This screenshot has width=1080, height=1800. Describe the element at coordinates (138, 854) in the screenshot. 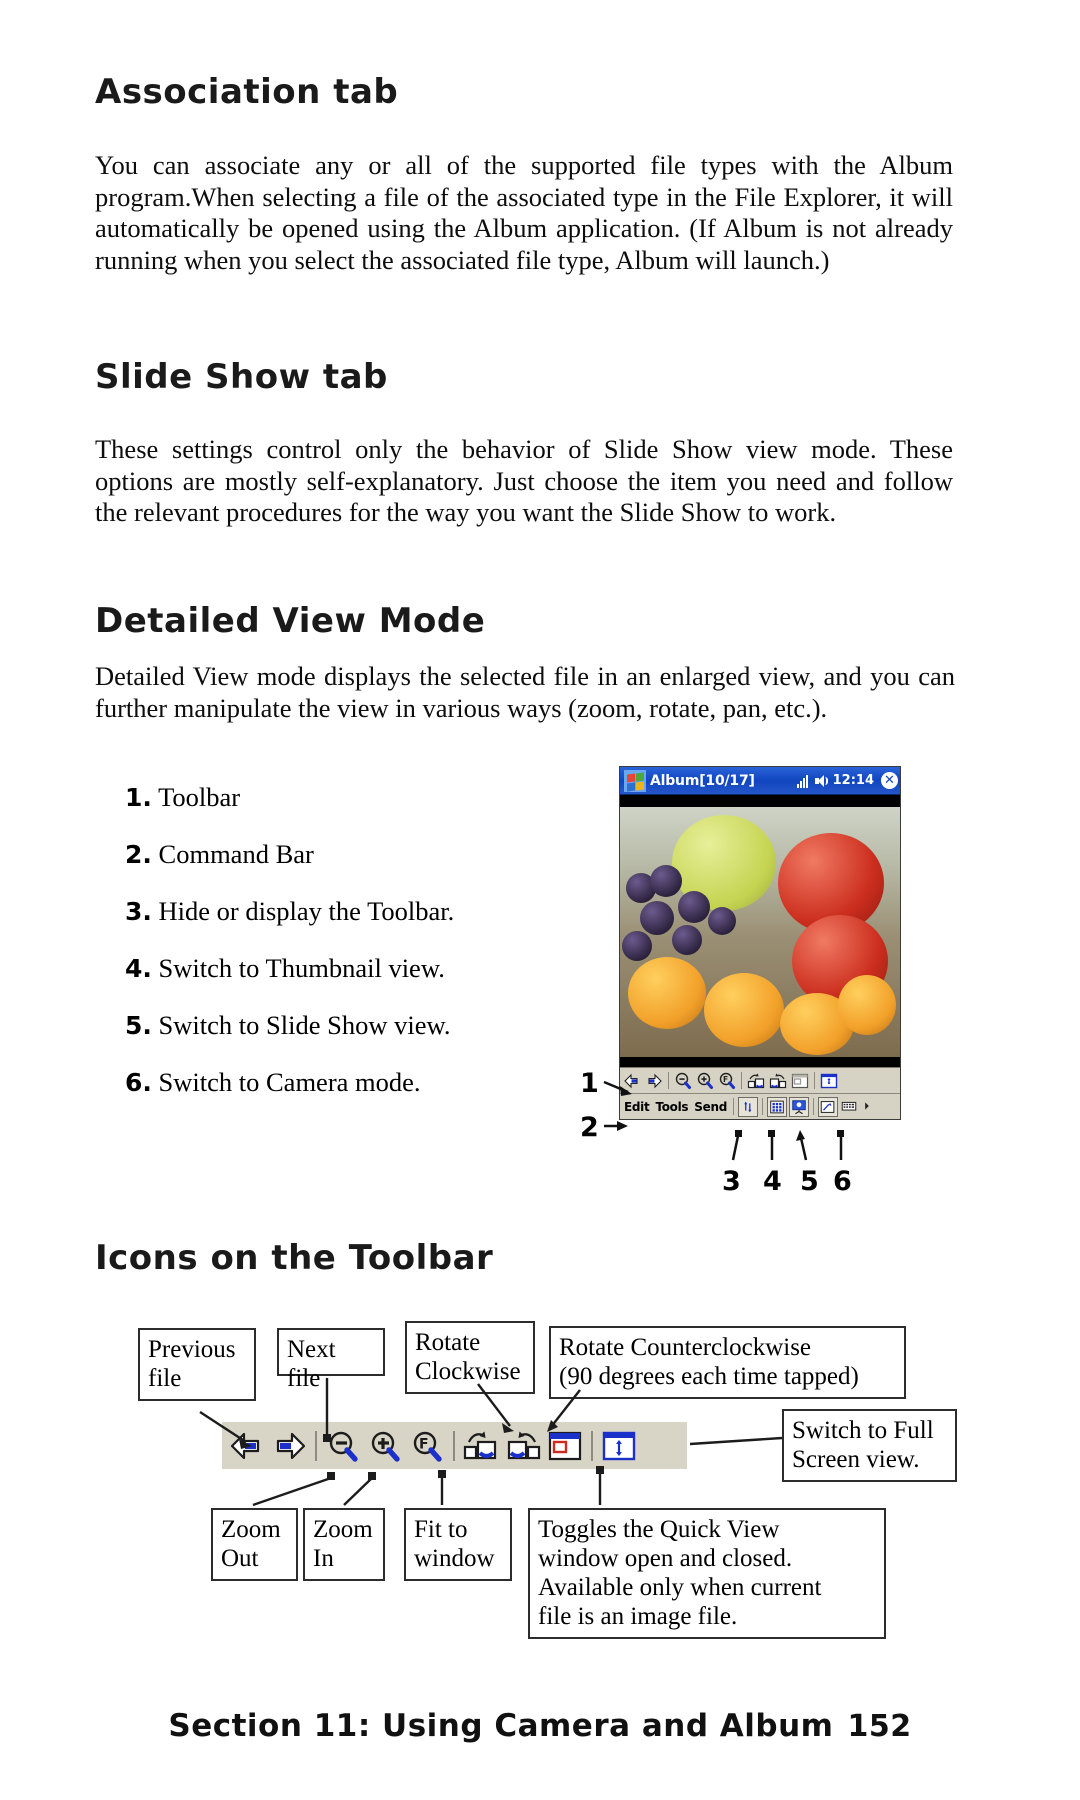

I see `list-number: 2.` at that location.